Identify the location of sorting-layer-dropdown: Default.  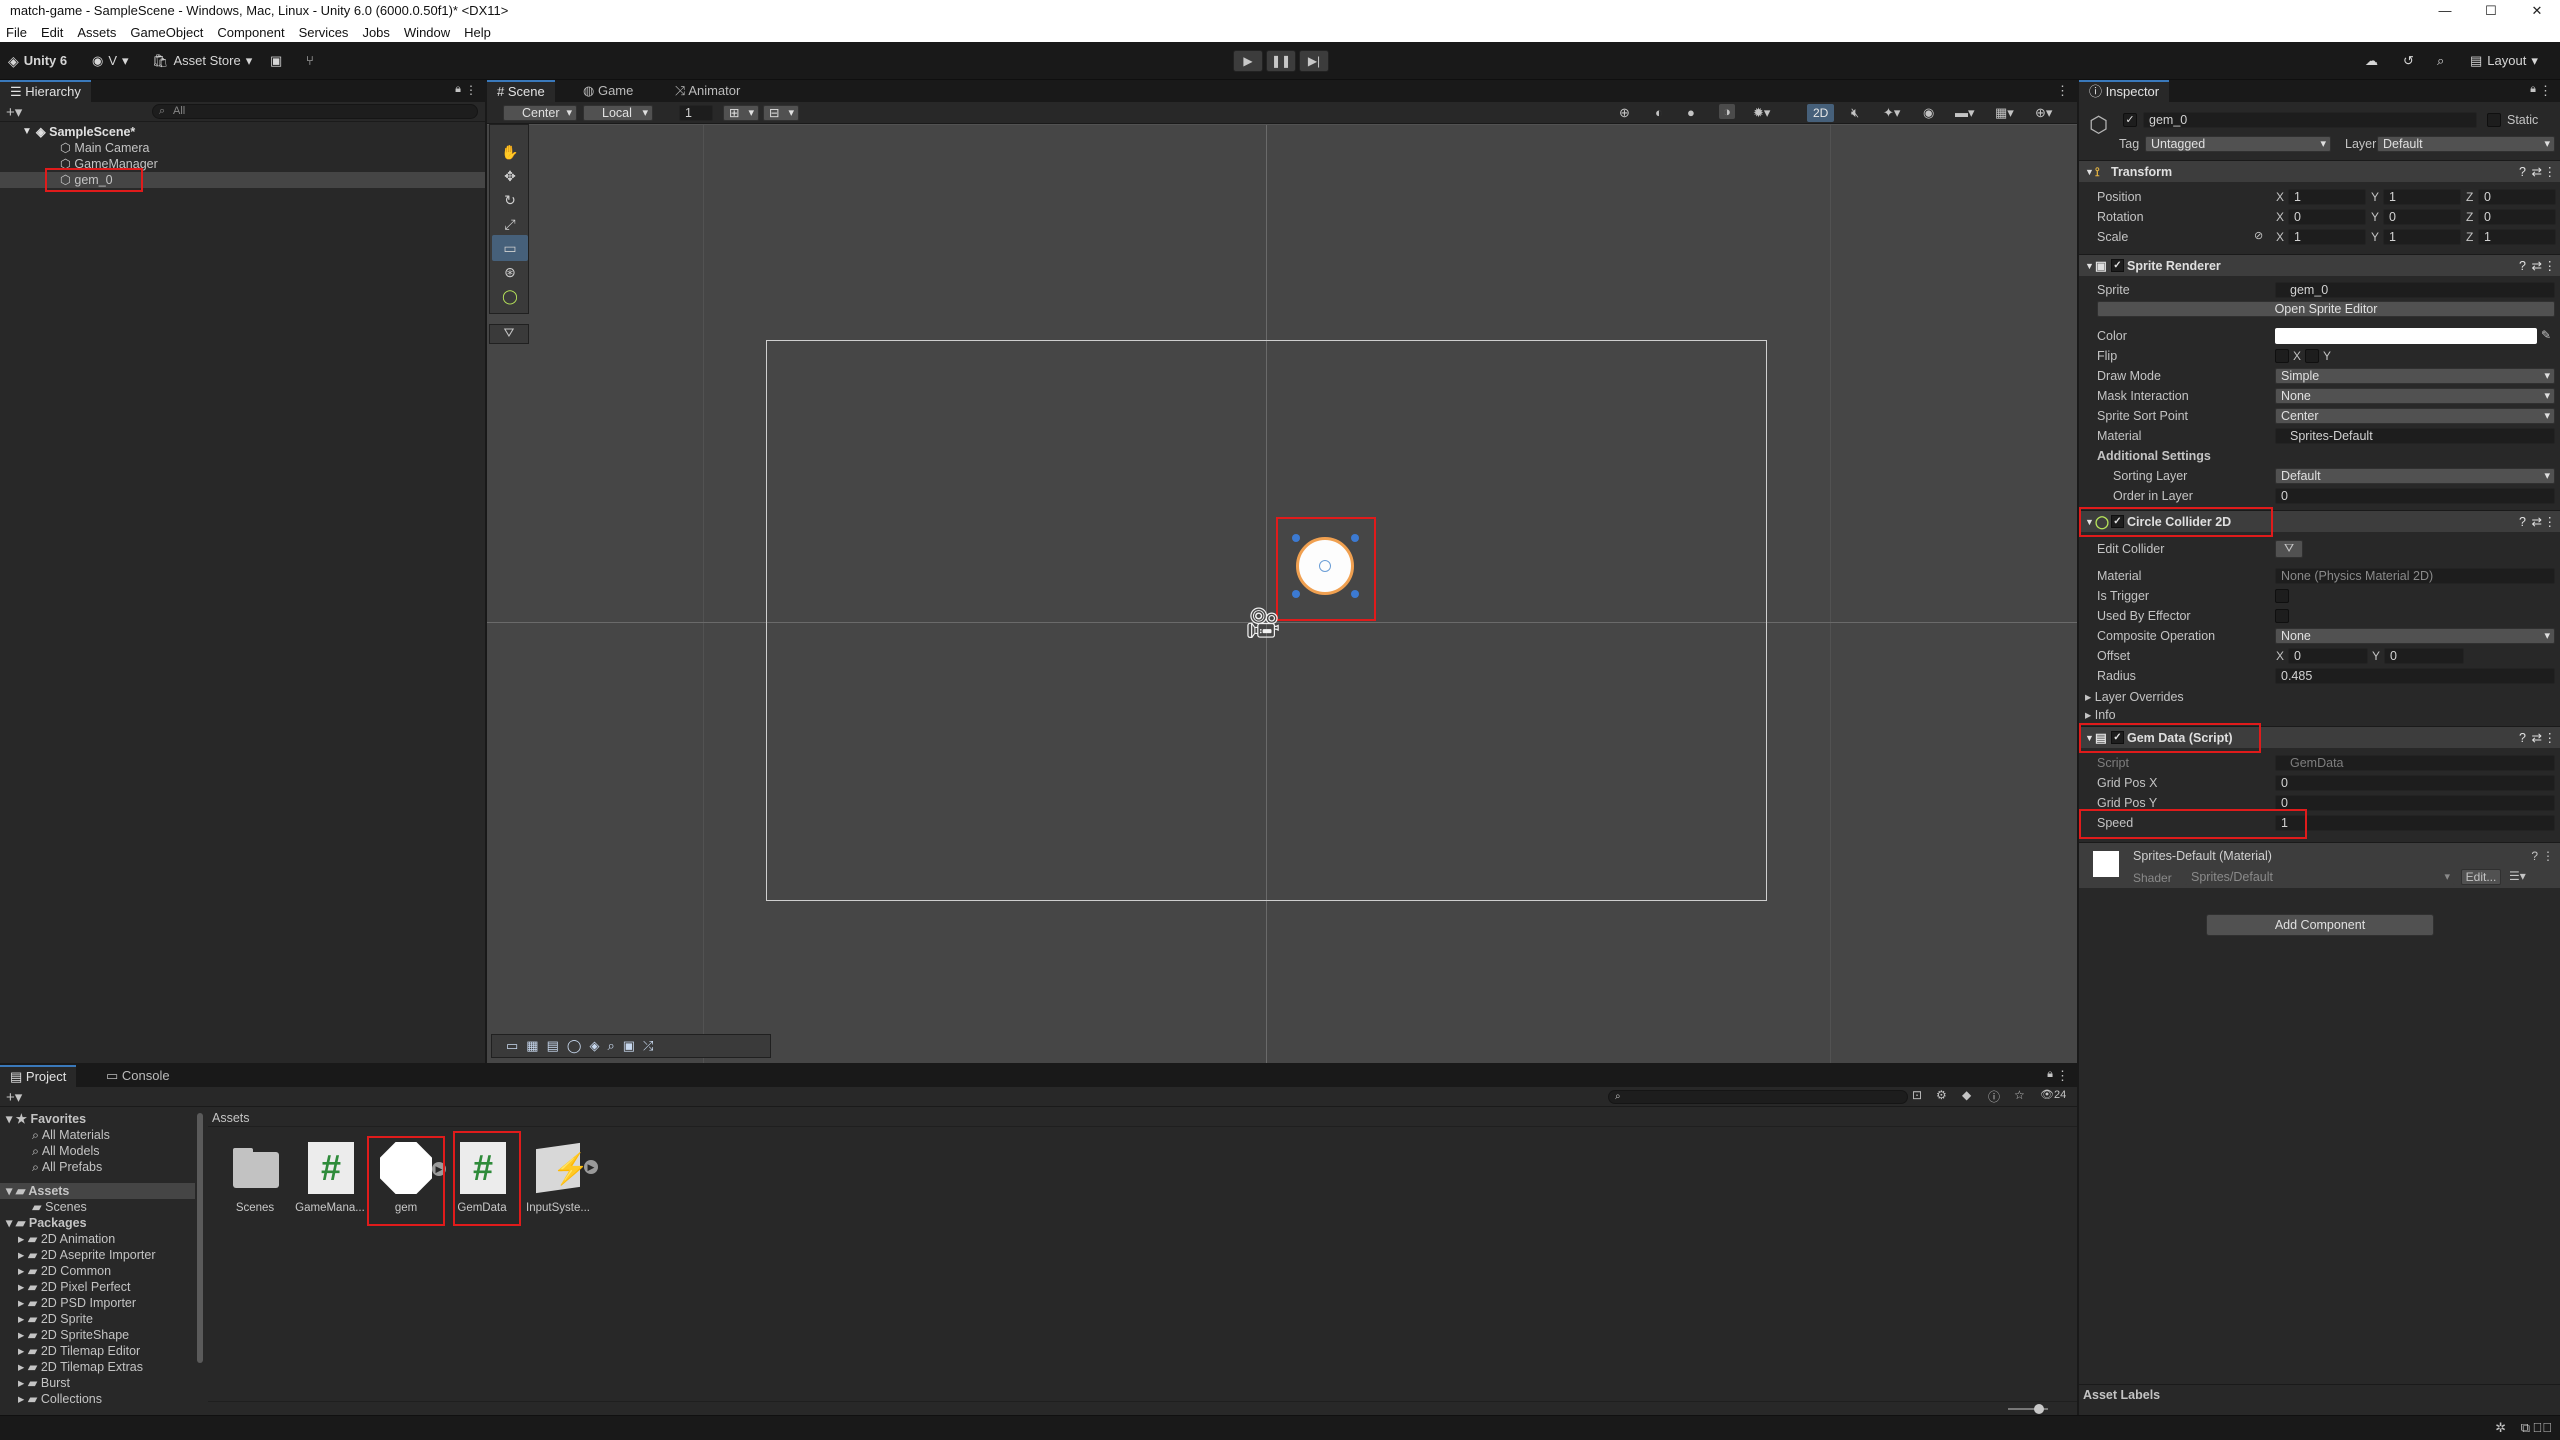
(2415, 476).